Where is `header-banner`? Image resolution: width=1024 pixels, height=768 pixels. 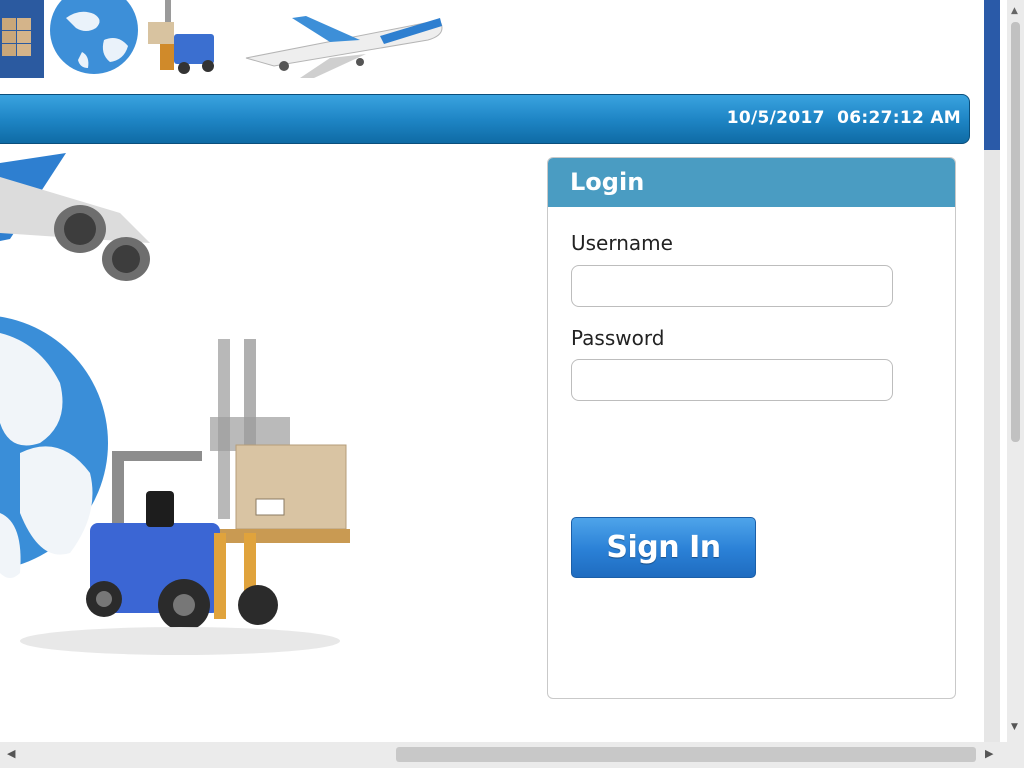 header-banner is located at coordinates (235, 42).